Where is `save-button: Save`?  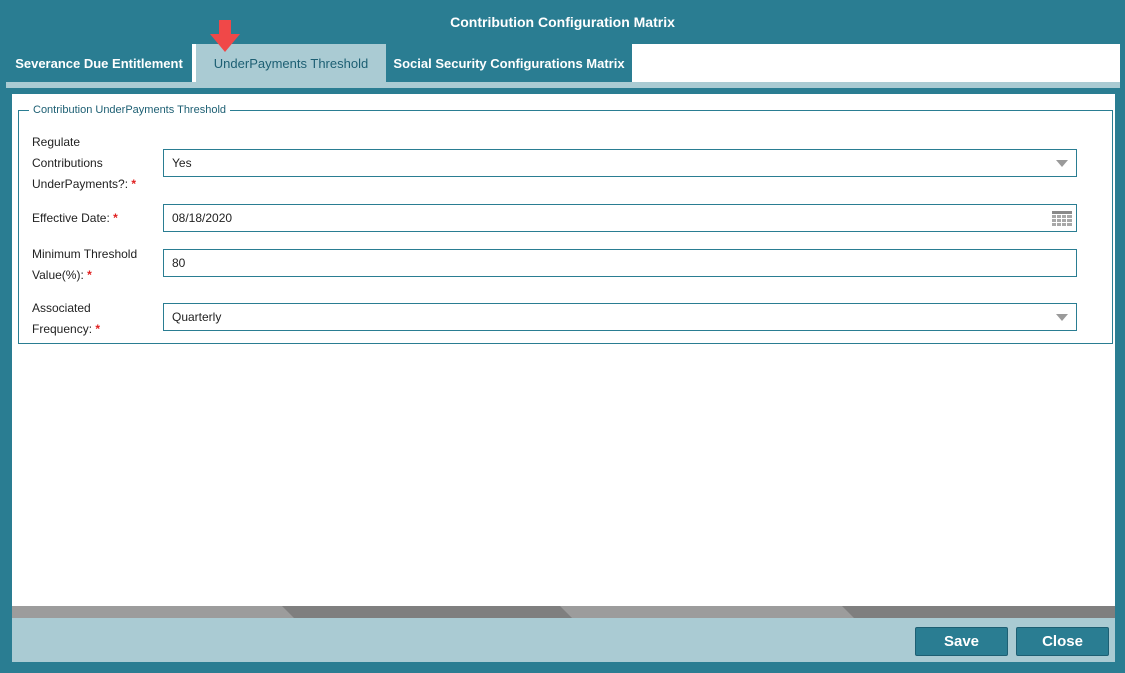 save-button: Save is located at coordinates (961, 641).